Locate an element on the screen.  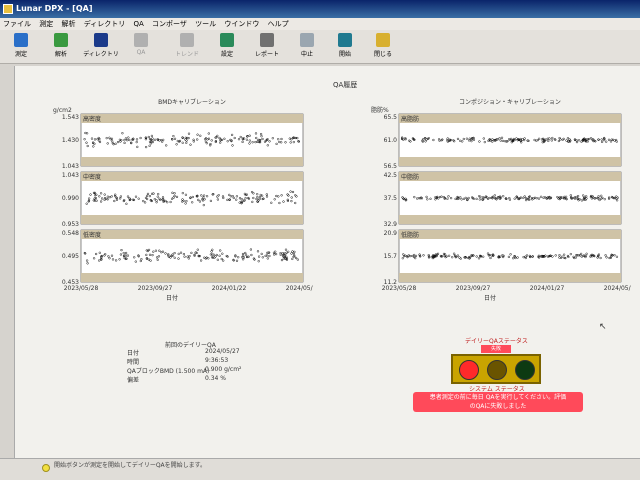
x-tick-label: 2024/01/22 is located at coordinates (229, 288).